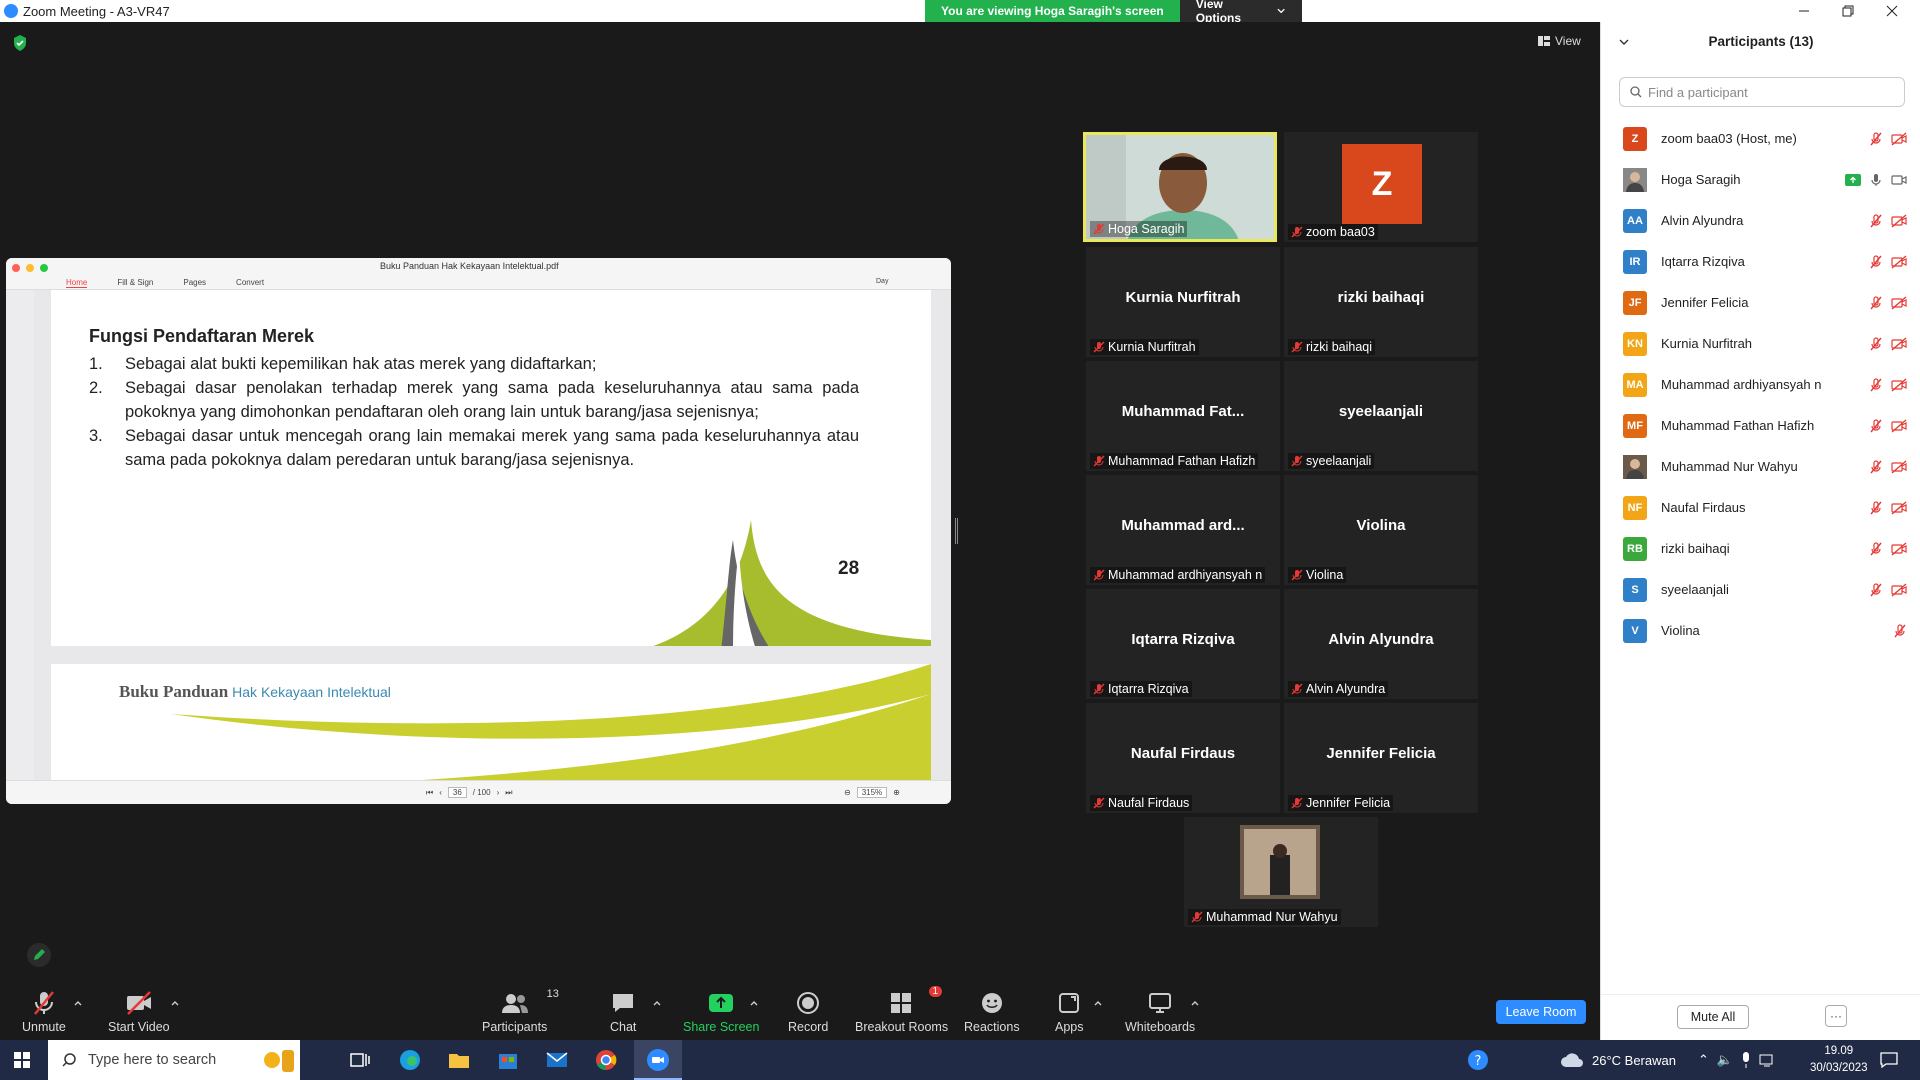 The image size is (1920, 1080). I want to click on weather-text: 26°C Berawan, so click(1634, 1060).